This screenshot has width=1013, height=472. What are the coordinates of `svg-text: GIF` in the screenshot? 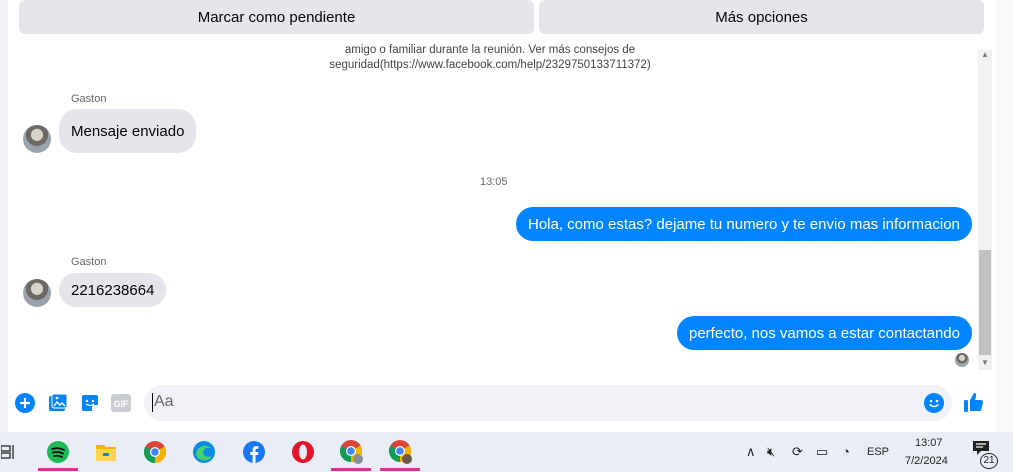 It's located at (122, 404).